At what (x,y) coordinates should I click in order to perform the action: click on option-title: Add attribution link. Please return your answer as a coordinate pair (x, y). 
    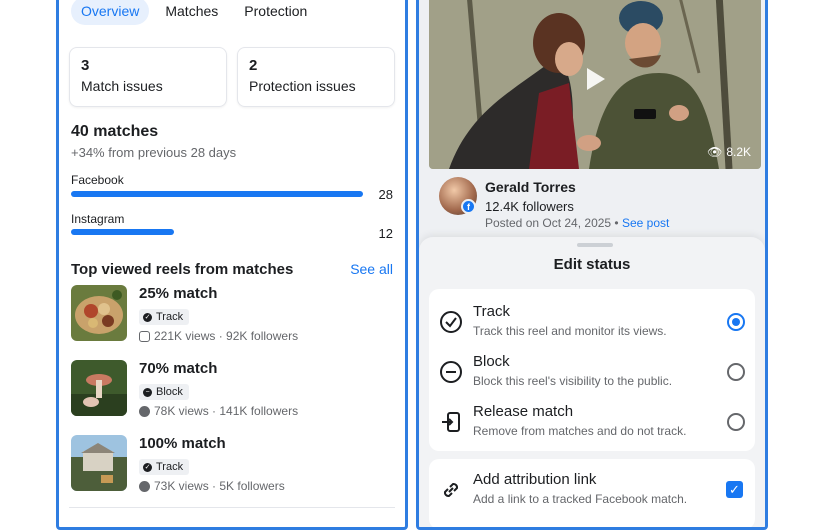
    Looking at the image, I should click on (535, 479).